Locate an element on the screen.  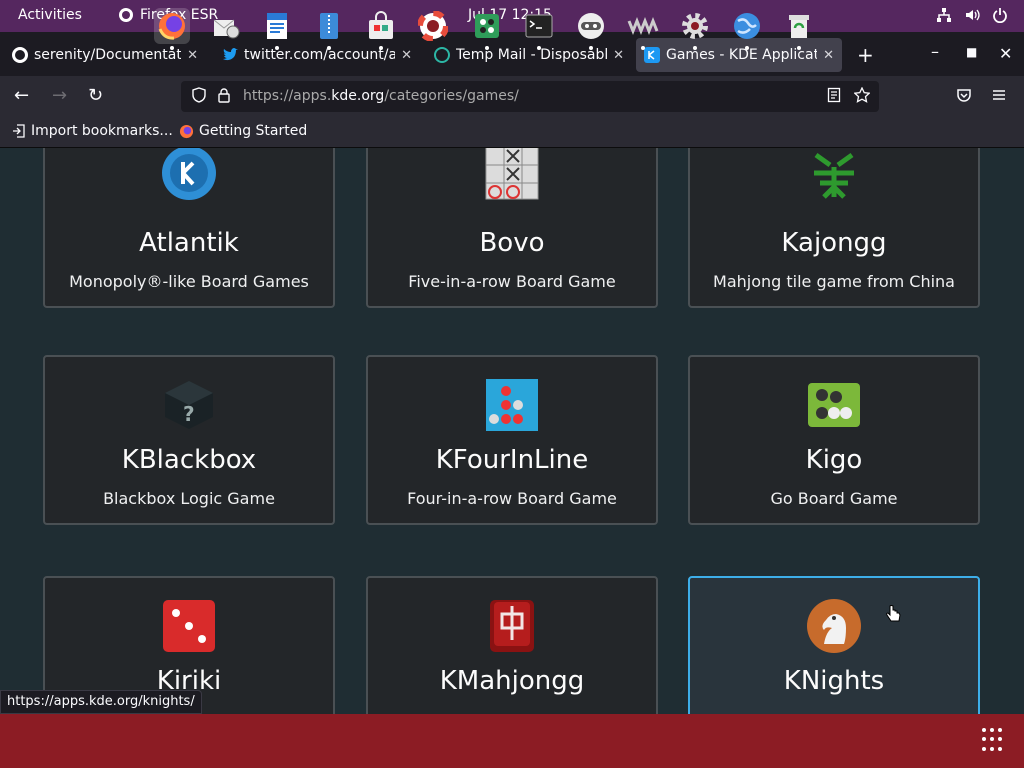
recycle-icon is located at coordinates (799, 26).